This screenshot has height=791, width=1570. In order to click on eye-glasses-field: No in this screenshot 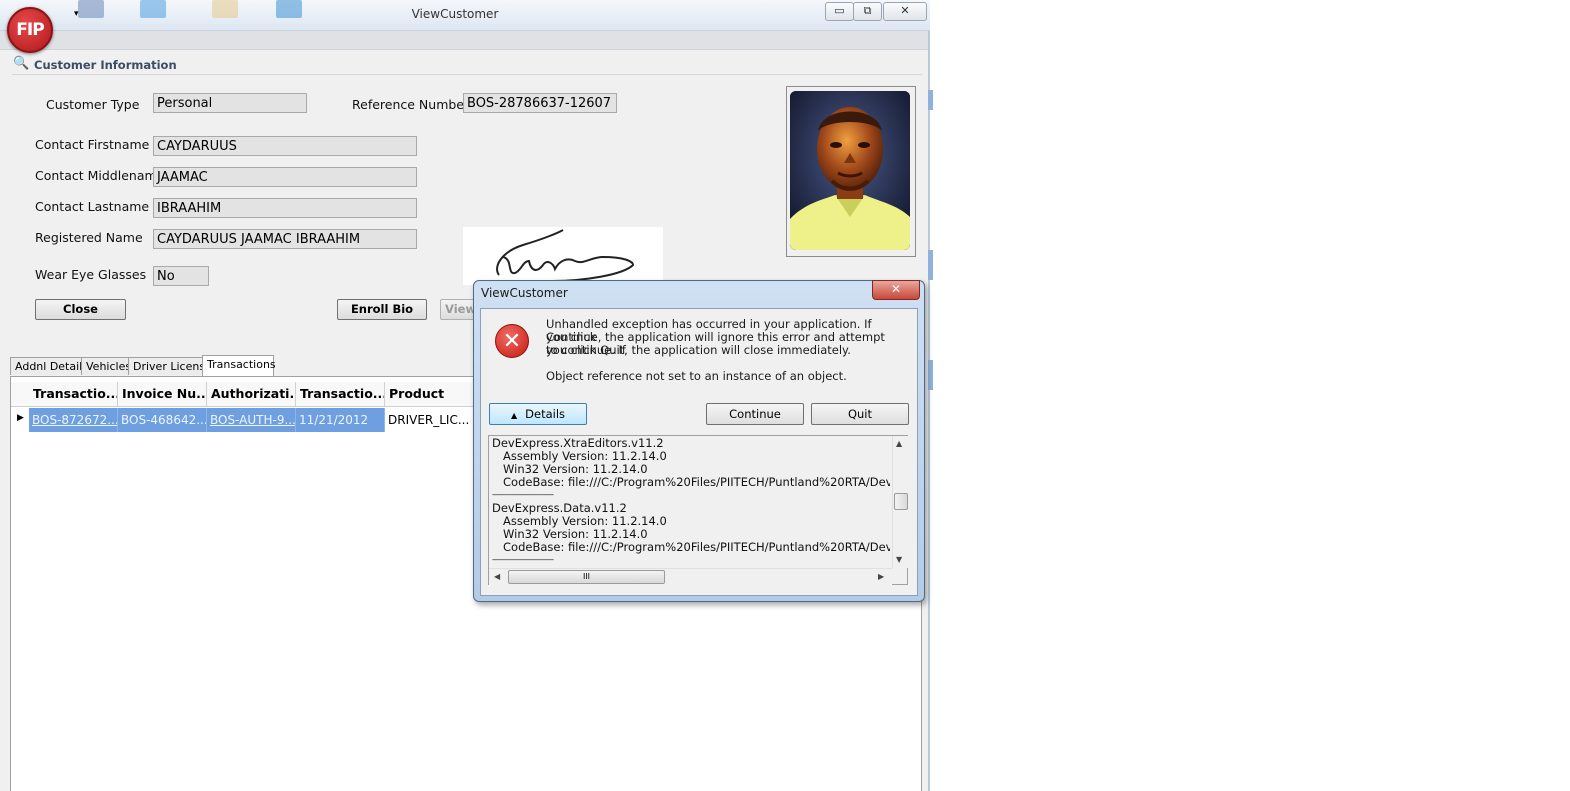, I will do `click(181, 276)`.